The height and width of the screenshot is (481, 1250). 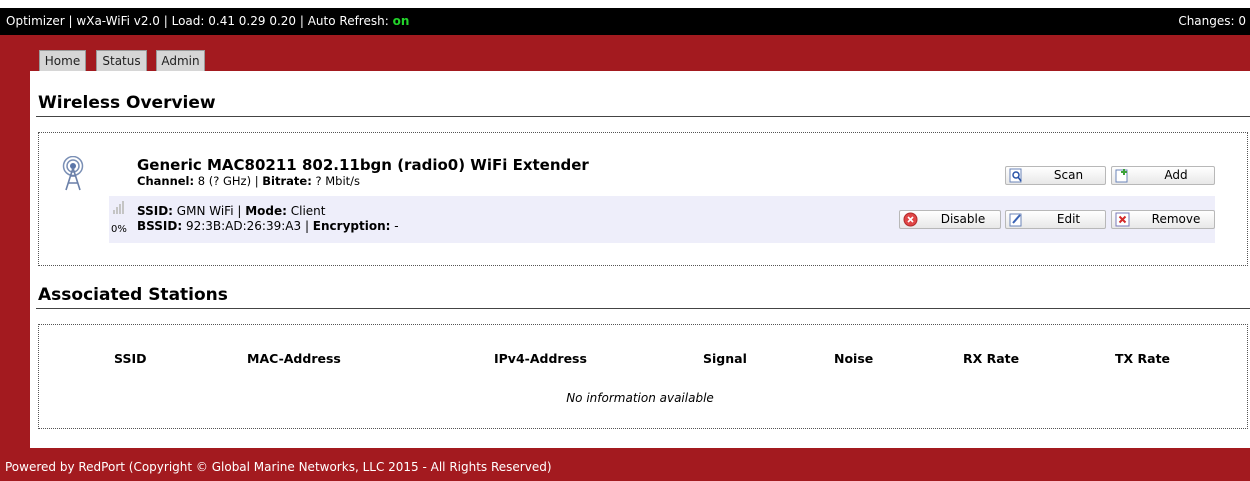 What do you see at coordinates (155, 211) in the screenshot?
I see `ssid-label: SSID:` at bounding box center [155, 211].